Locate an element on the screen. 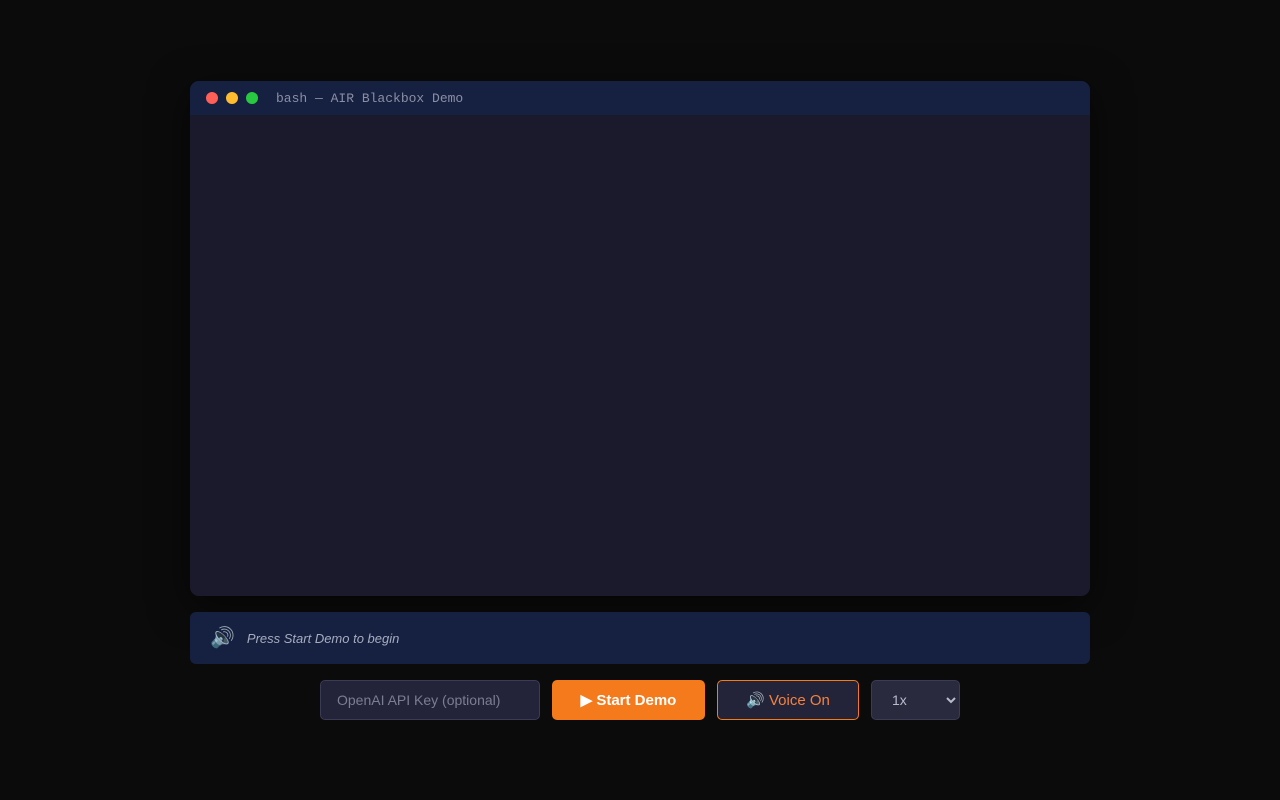 Image resolution: width=1280 pixels, height=800 pixels. terminal-title: bash — AIR Blackbox Demo is located at coordinates (370, 98).